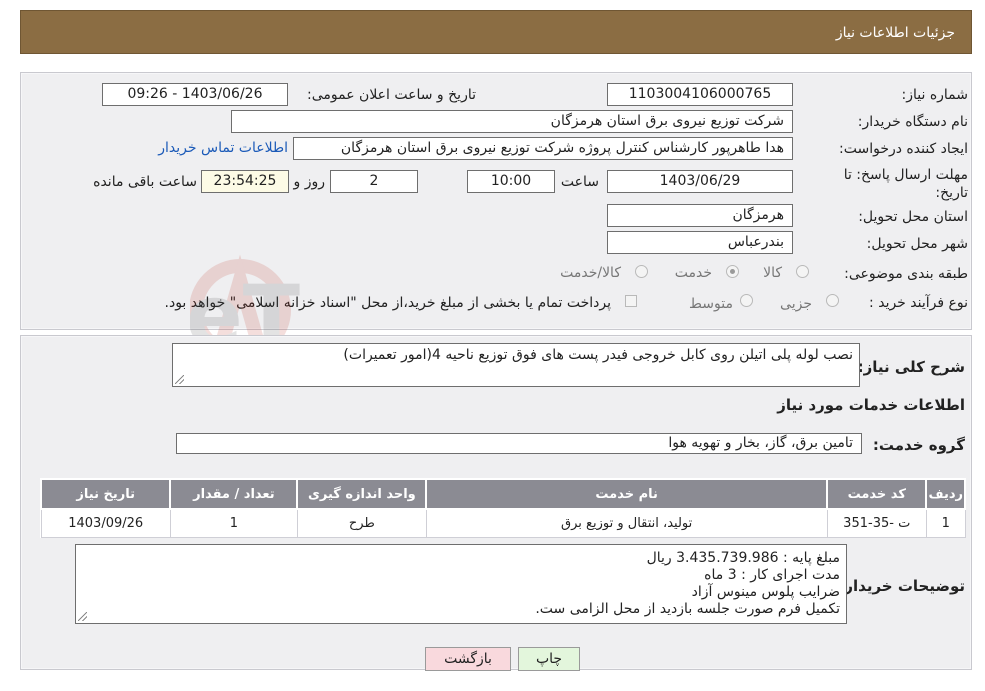  Describe the element at coordinates (590, 273) in the screenshot. I see `category-option-goods-service: کالا/خدمت` at that location.